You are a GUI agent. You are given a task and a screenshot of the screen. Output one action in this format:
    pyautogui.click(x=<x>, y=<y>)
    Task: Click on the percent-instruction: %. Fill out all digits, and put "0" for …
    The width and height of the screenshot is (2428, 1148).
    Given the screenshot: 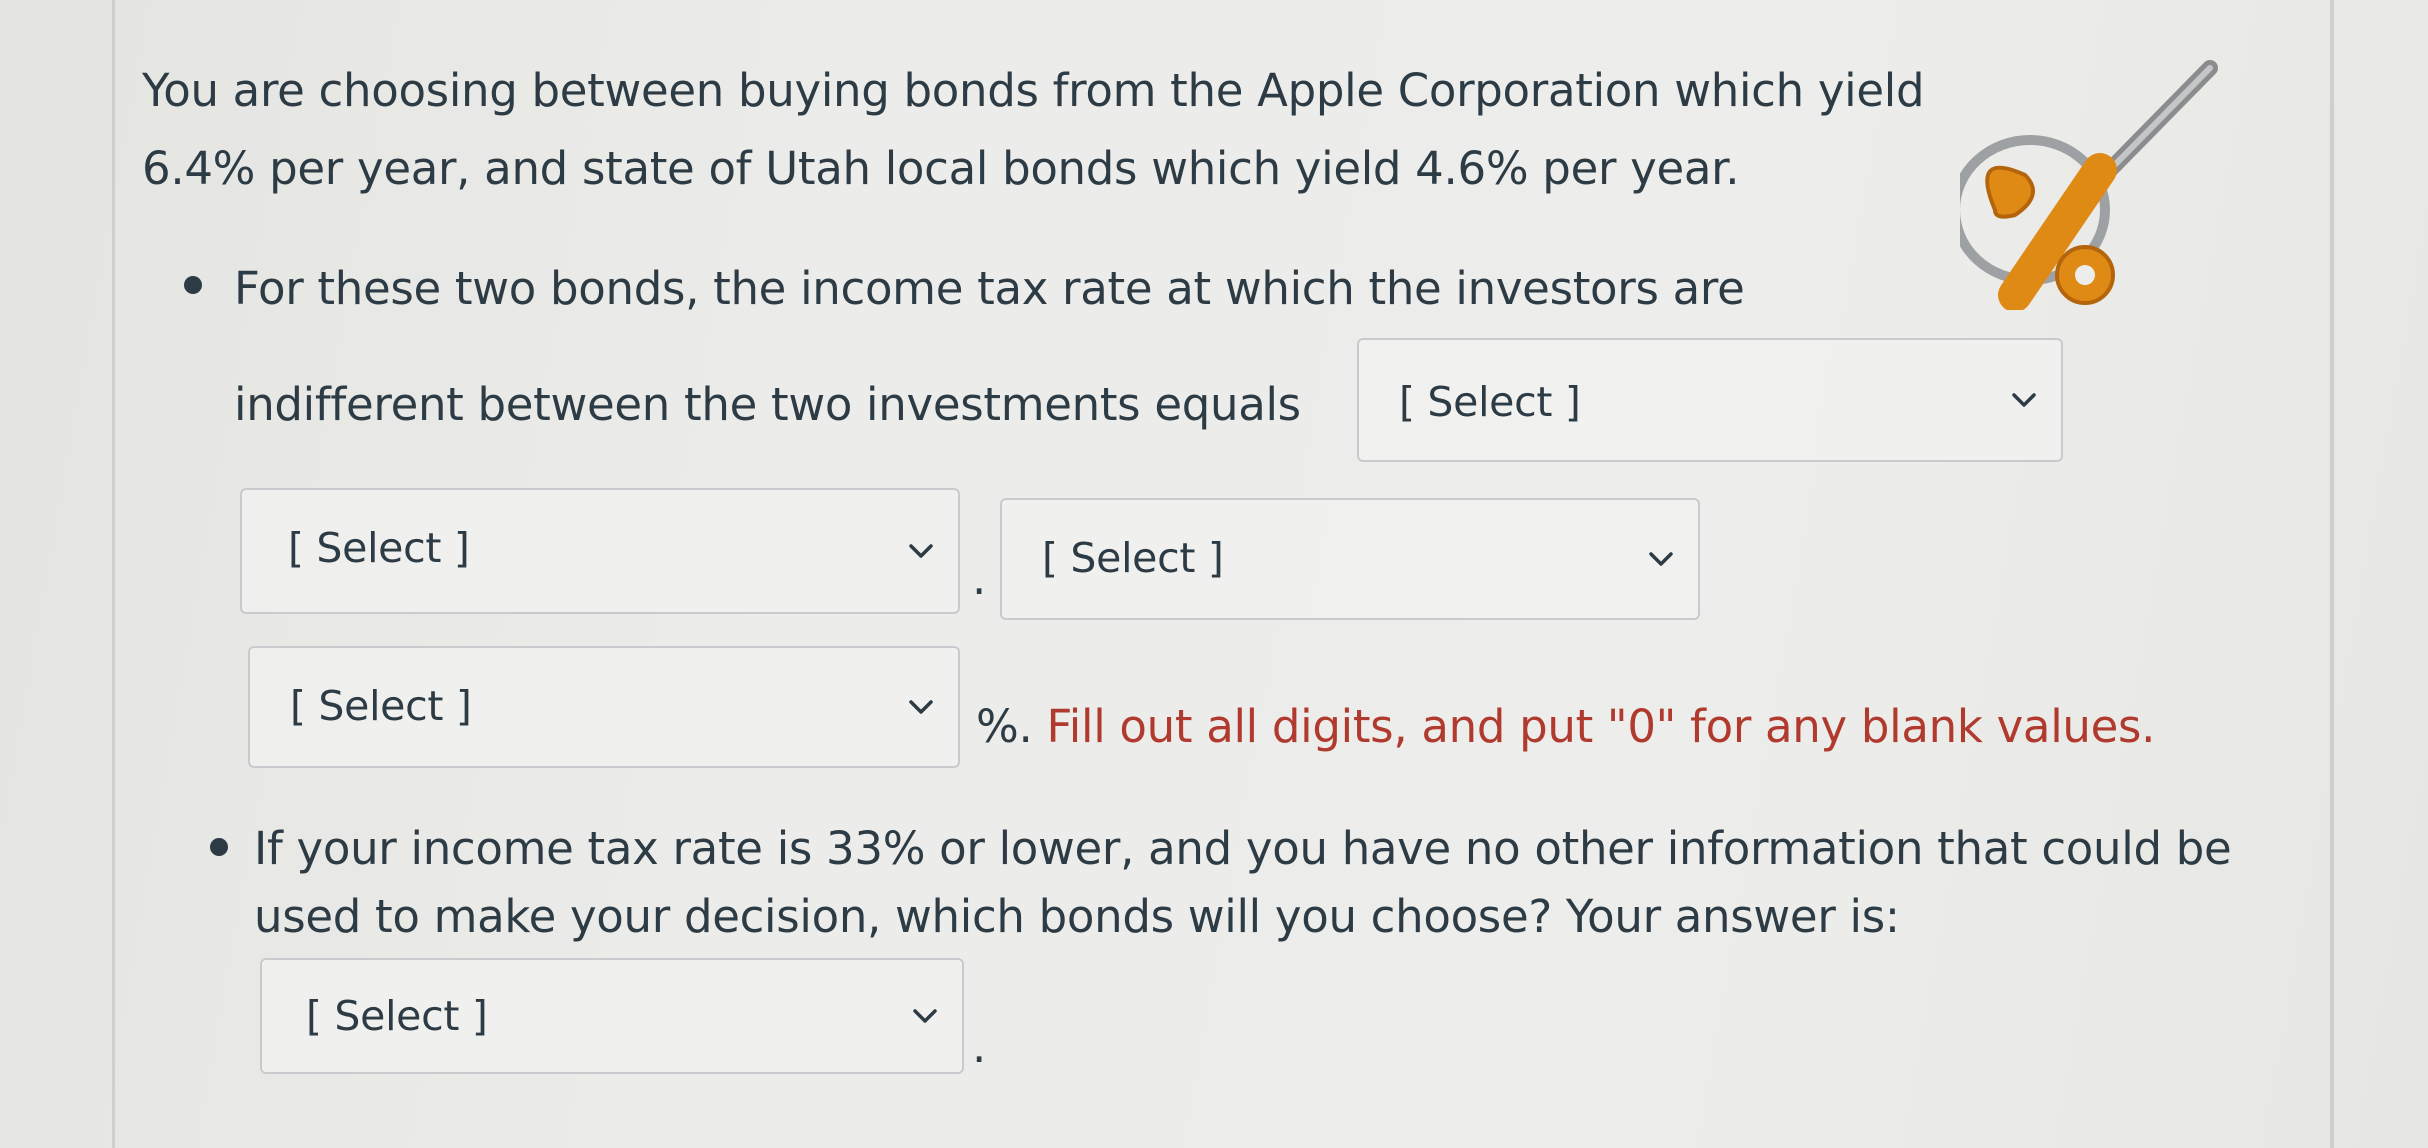 What is the action you would take?
    pyautogui.click(x=1565, y=726)
    